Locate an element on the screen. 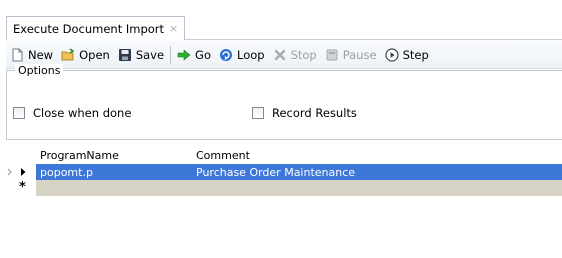 This screenshot has height=258, width=562. record-results-option: Record Results is located at coordinates (304, 113).